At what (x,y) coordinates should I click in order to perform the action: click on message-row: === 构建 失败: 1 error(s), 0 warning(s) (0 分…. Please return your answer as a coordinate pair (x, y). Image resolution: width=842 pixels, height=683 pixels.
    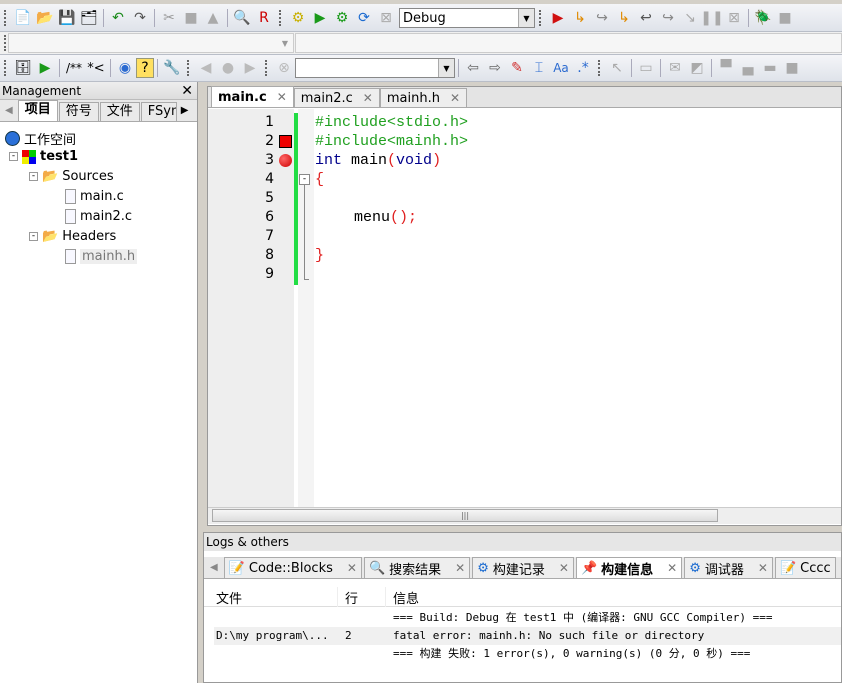
    Looking at the image, I should click on (527, 654).